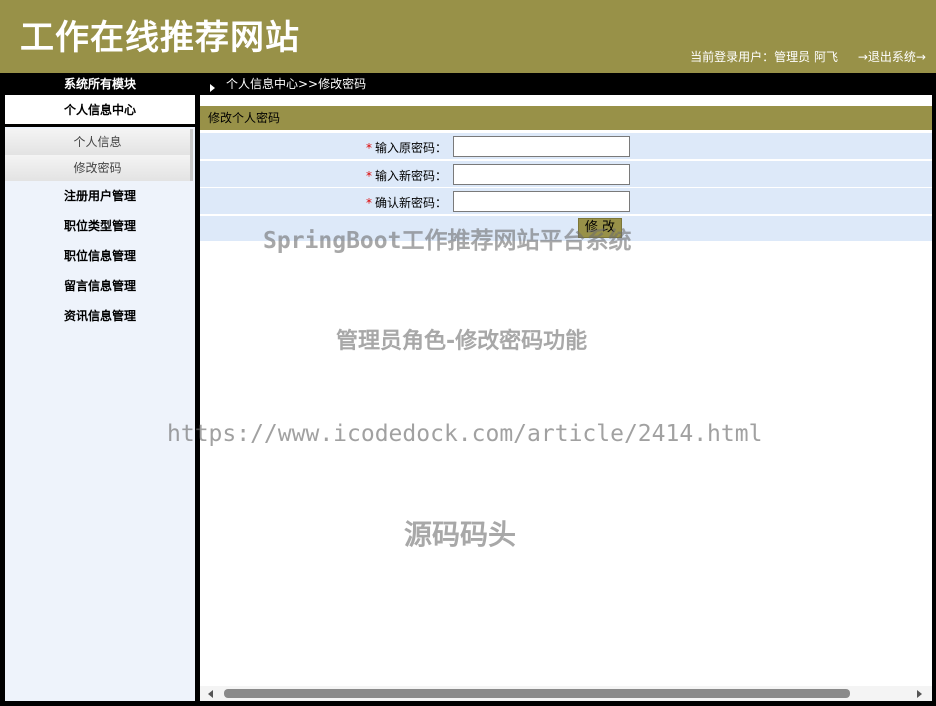 The width and height of the screenshot is (936, 706). What do you see at coordinates (212, 88) in the screenshot?
I see `triangle-right-icon` at bounding box center [212, 88].